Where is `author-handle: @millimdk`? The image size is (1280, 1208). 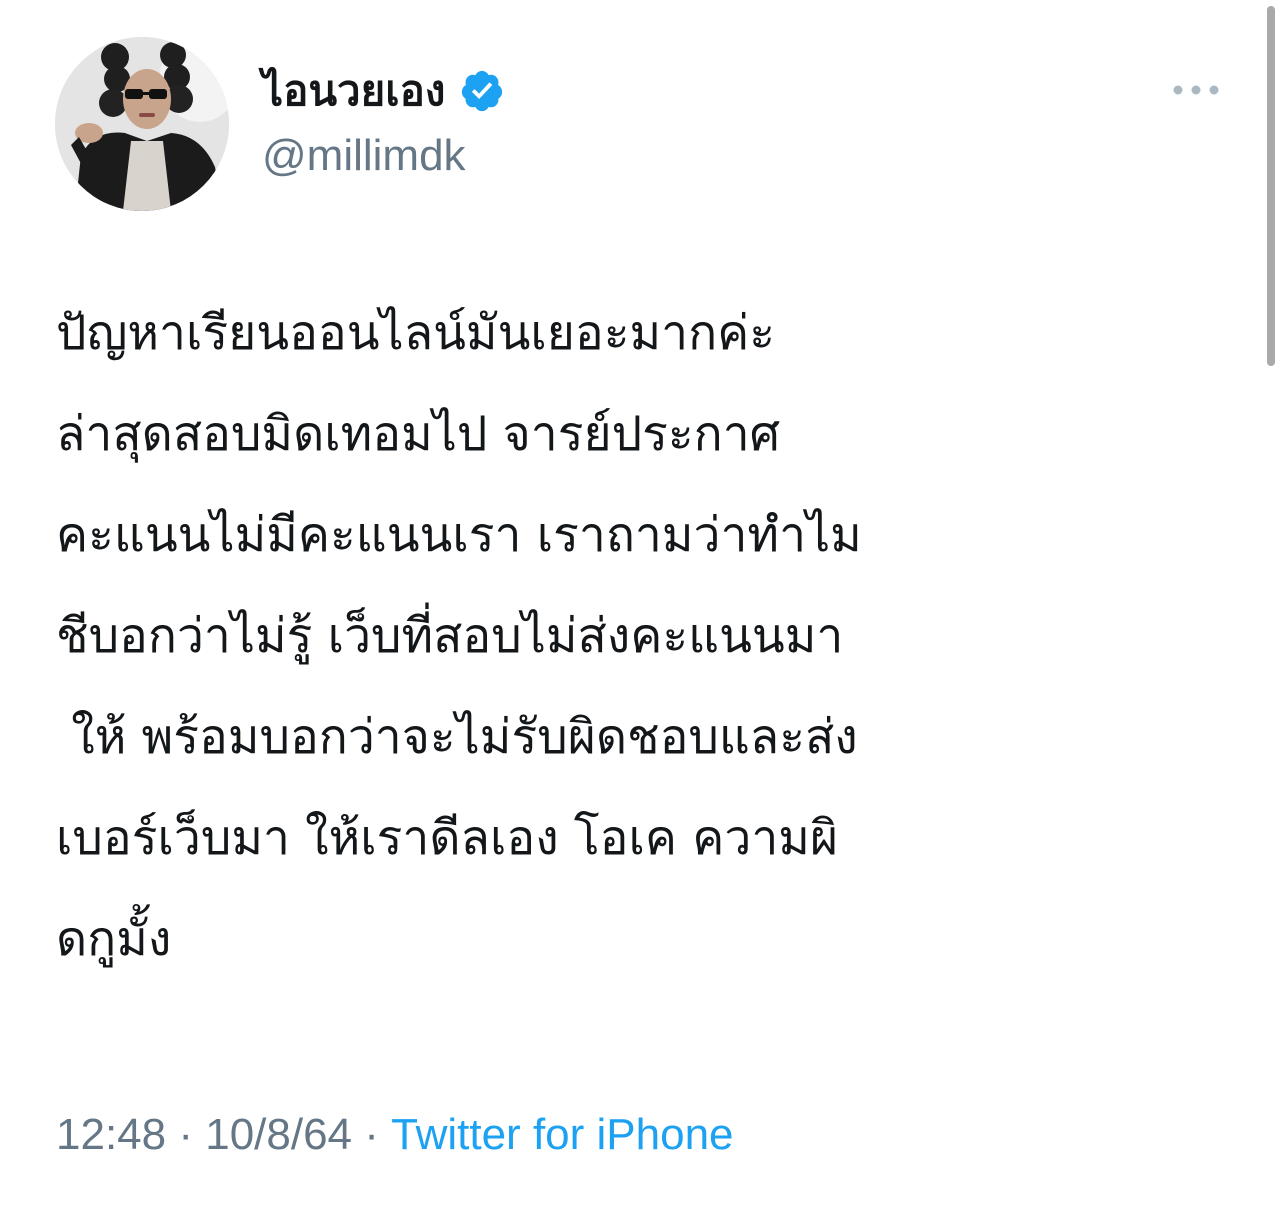
author-handle: @millimdk is located at coordinates (364, 156).